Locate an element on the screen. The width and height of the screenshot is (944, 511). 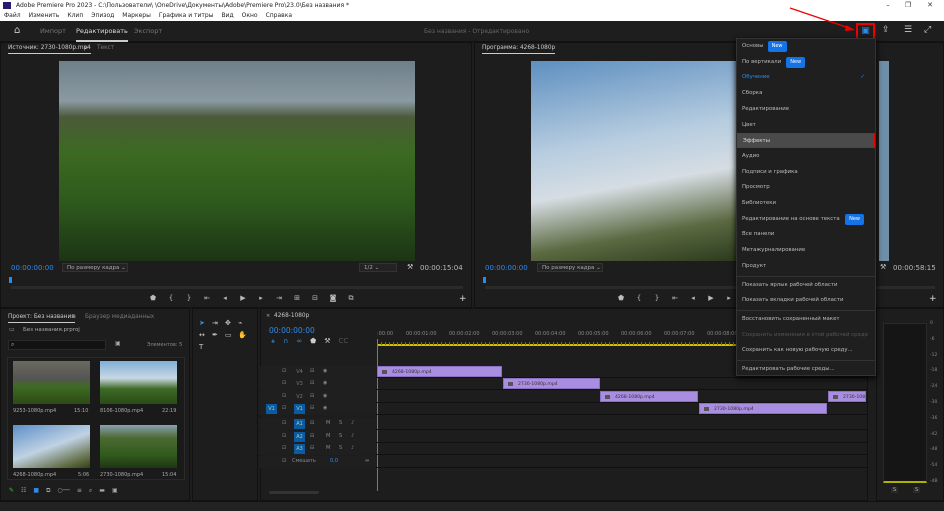
menu-item-workspace: Сборка is located at coordinates (806, 93).